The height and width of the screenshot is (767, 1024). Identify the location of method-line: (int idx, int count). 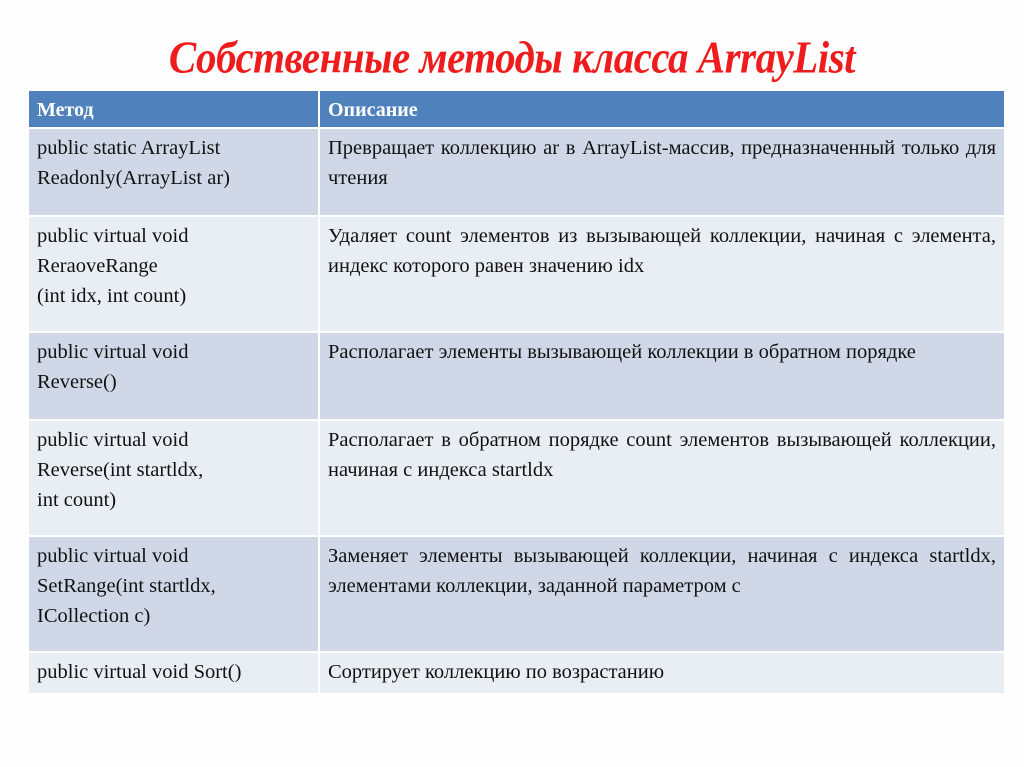
(112, 296).